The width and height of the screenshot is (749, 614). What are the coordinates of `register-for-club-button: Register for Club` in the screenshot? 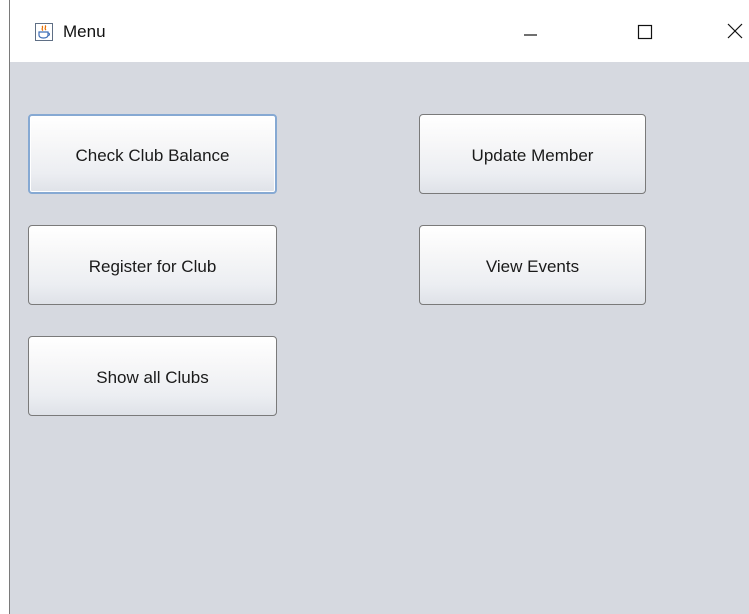 It's located at (152, 265).